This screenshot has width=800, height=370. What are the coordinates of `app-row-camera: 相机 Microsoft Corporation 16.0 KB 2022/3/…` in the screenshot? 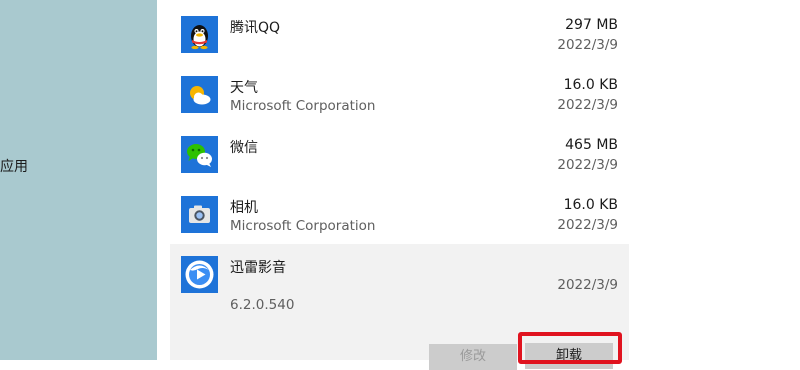 It's located at (399, 212).